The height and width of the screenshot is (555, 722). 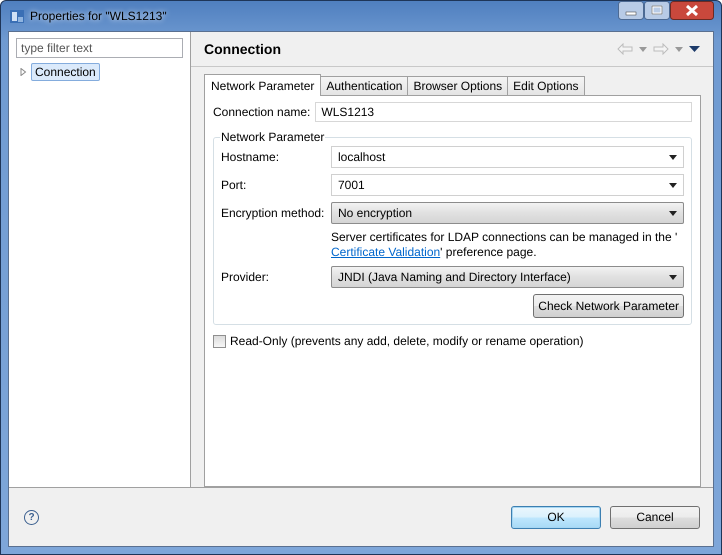 I want to click on filter-field: type filter text, so click(x=99, y=48).